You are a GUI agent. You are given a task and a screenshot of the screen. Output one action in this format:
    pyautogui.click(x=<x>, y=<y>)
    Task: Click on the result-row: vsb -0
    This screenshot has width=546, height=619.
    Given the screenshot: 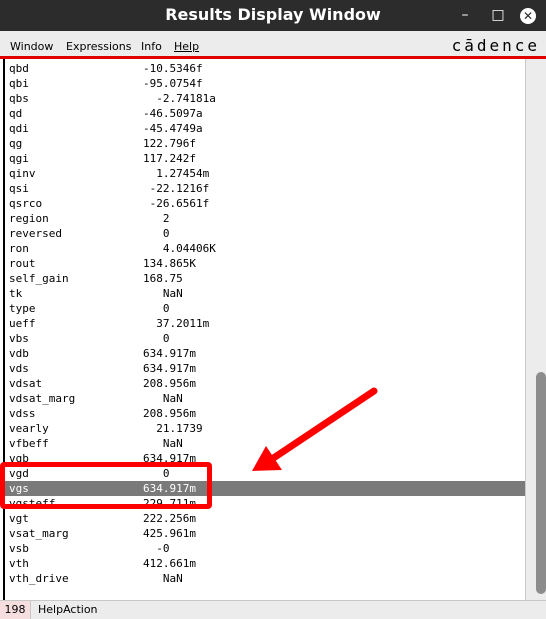 What is the action you would take?
    pyautogui.click(x=265, y=548)
    